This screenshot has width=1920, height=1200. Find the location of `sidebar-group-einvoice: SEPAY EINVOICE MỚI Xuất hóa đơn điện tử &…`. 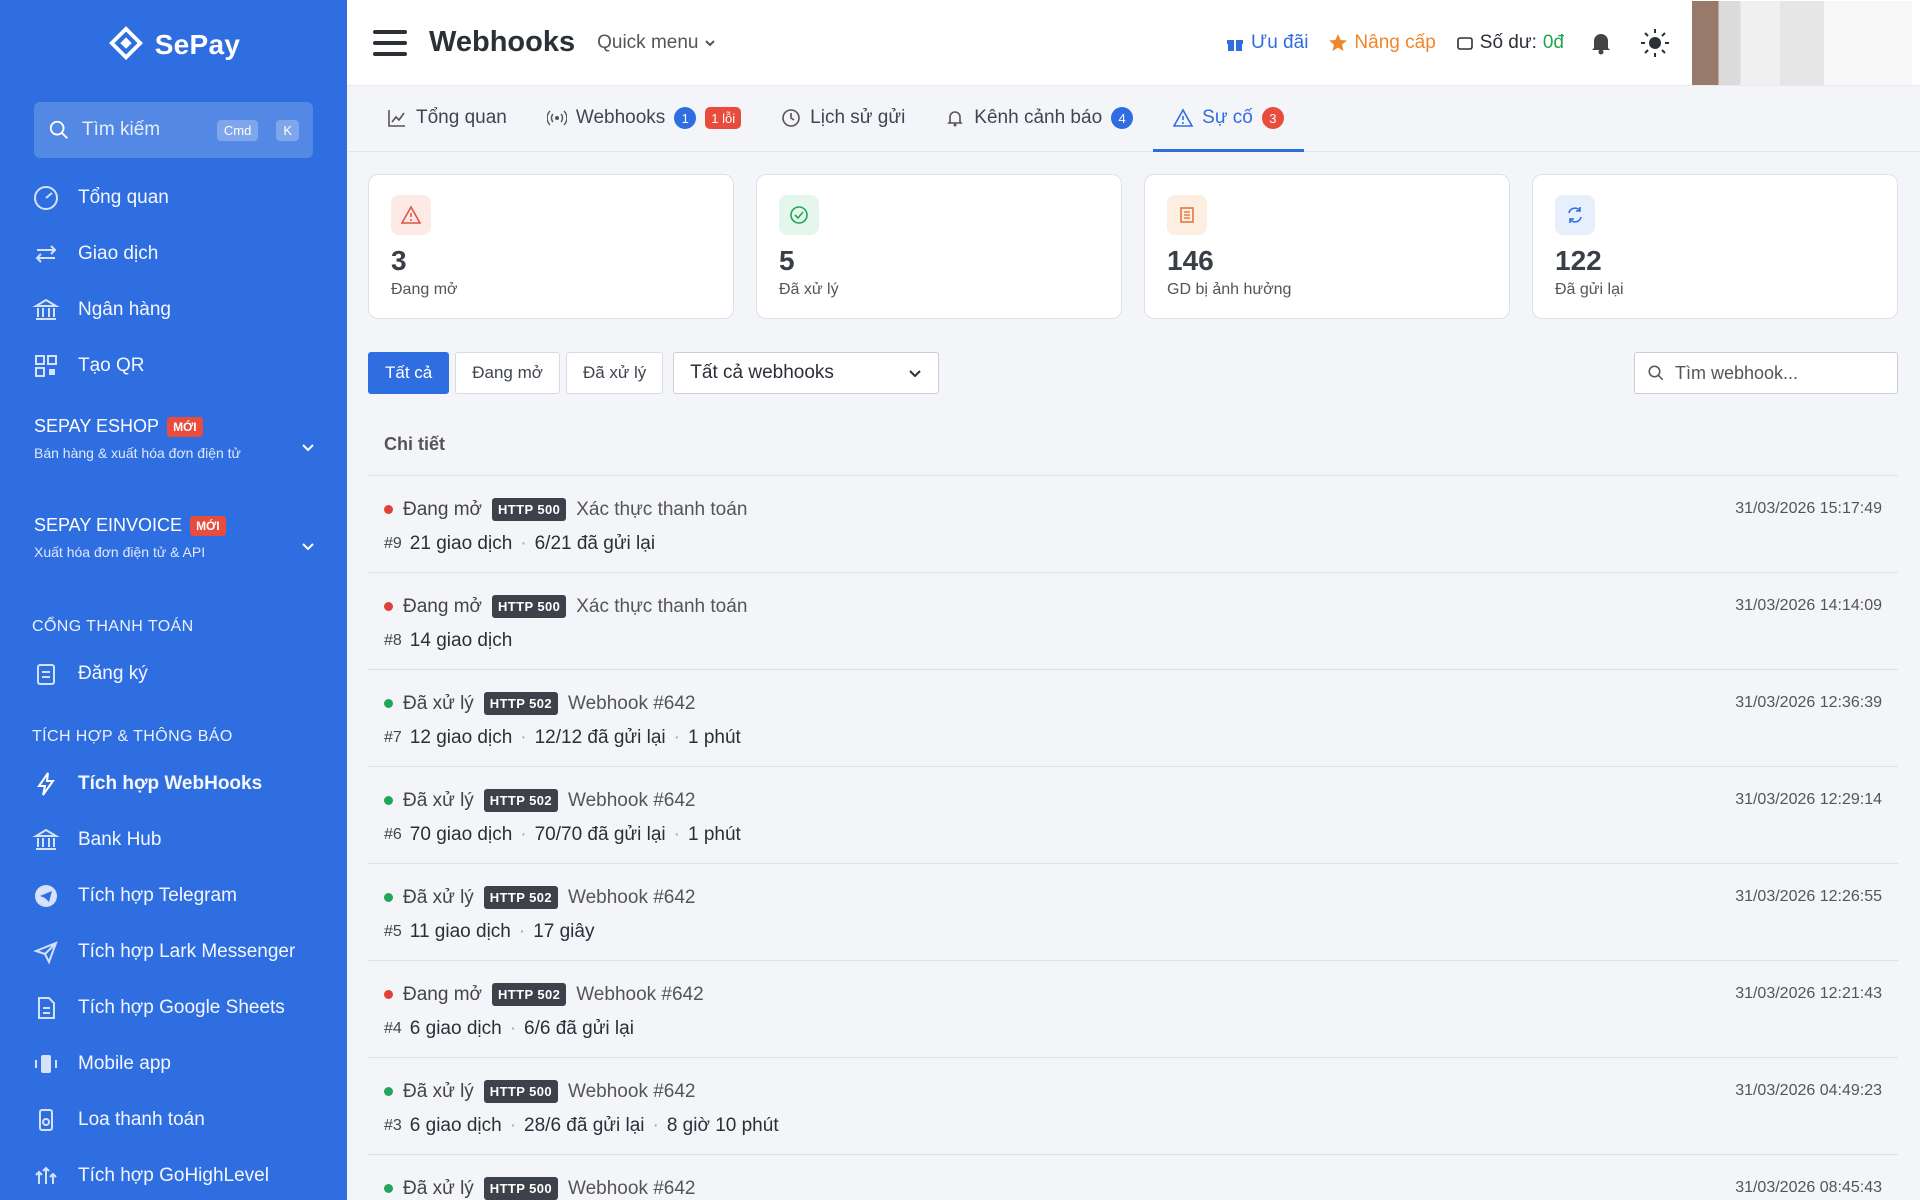

sidebar-group-einvoice: SEPAY EINVOICE MỚI Xuất hóa đơn điện tử &… is located at coordinates (173, 542).